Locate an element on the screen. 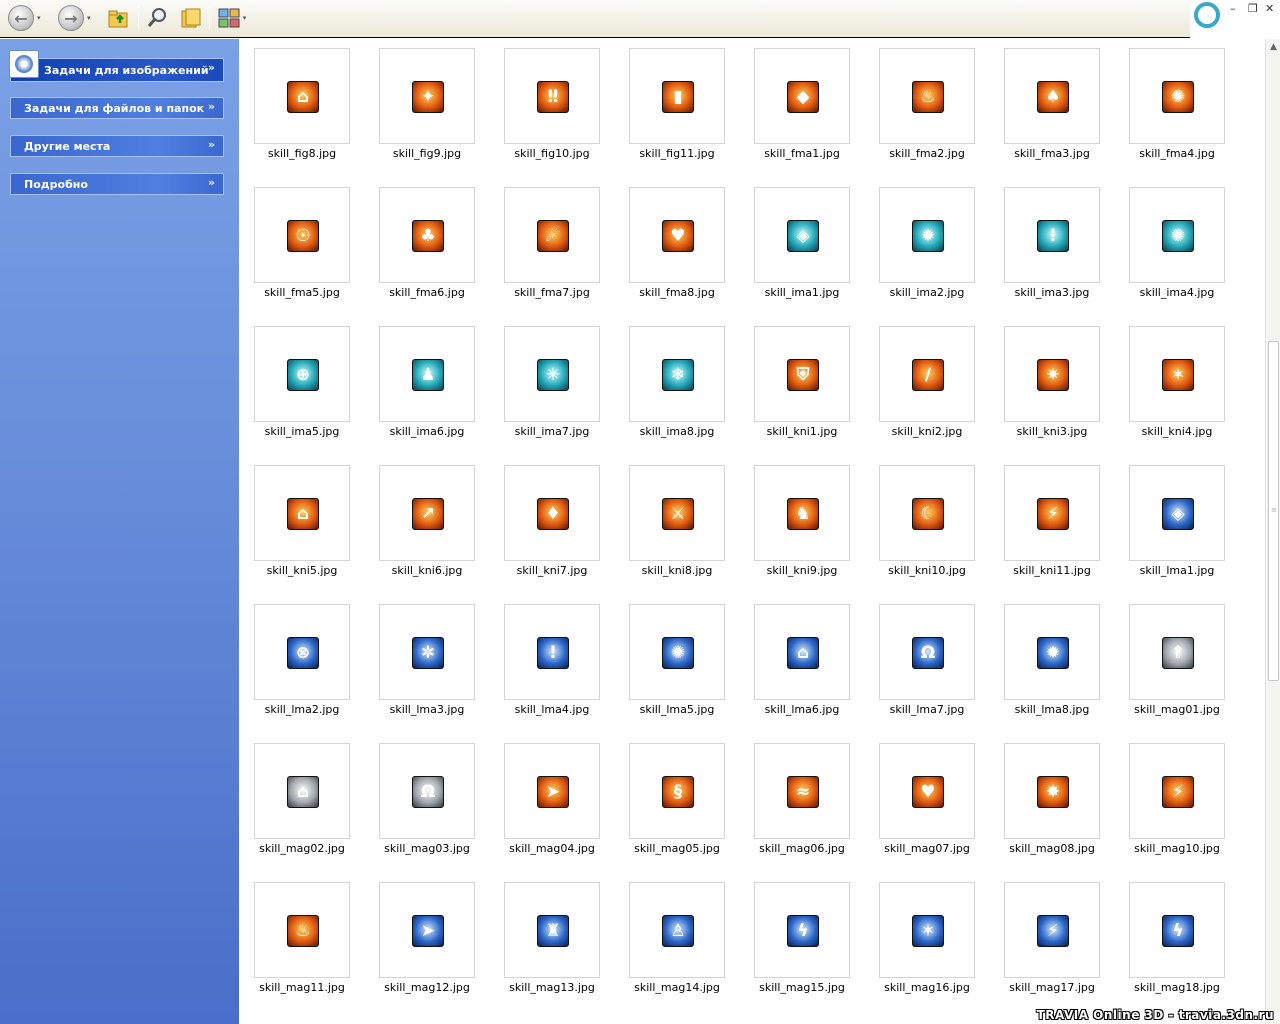  file-item: ☉ skill_fma5.jpg is located at coordinates (301, 247).